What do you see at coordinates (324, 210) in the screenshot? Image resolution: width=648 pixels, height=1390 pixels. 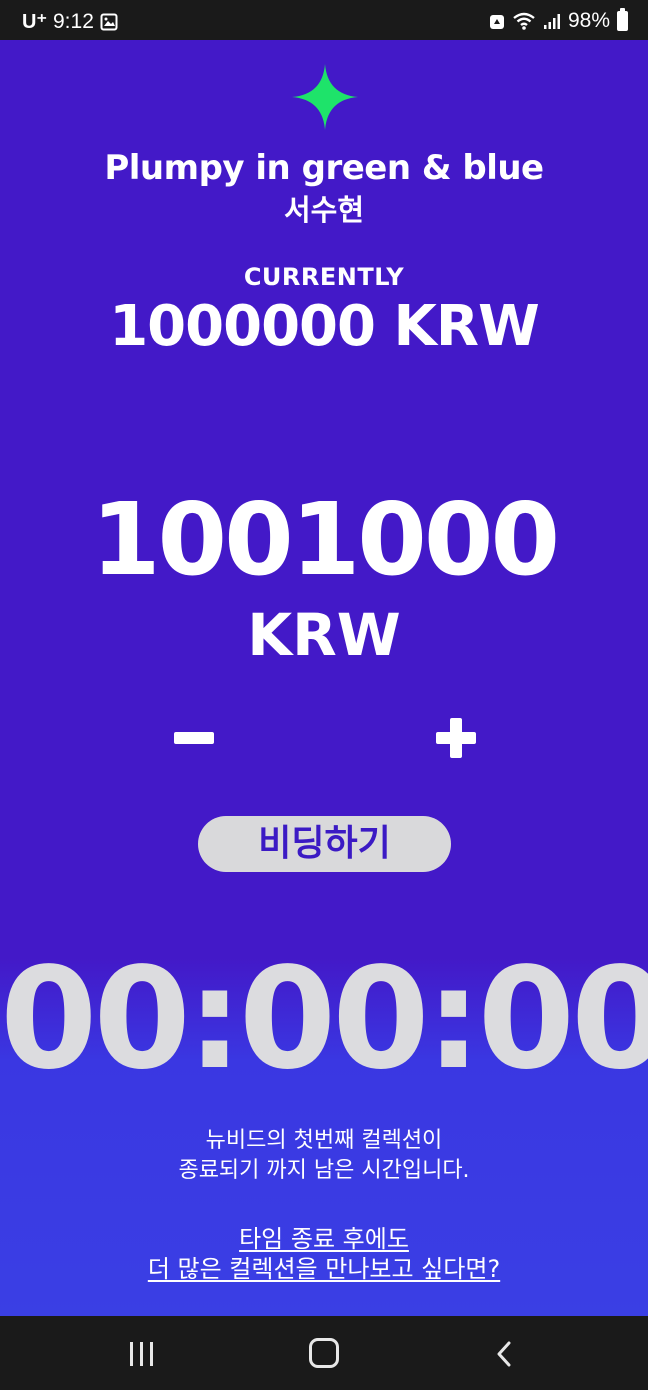 I see `artist-name: 서수현` at bounding box center [324, 210].